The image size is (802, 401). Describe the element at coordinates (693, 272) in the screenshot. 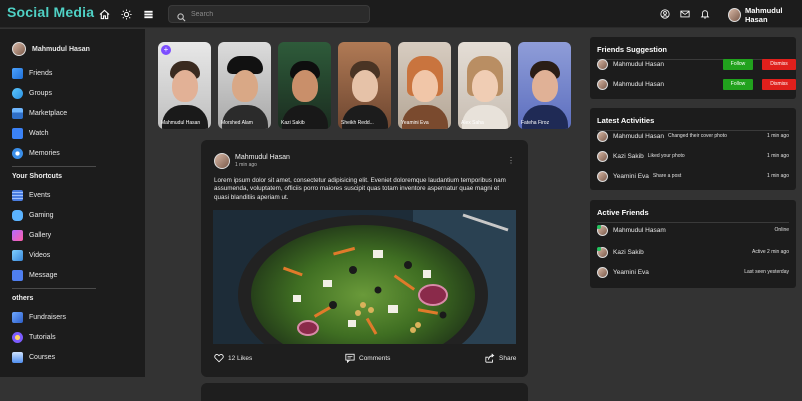

I see `active-friend-row: Yeamini Eva Last seen yesterday` at that location.